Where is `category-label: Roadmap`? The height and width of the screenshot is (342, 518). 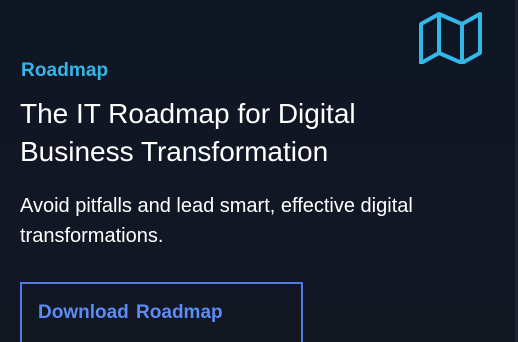 category-label: Roadmap is located at coordinates (65, 70).